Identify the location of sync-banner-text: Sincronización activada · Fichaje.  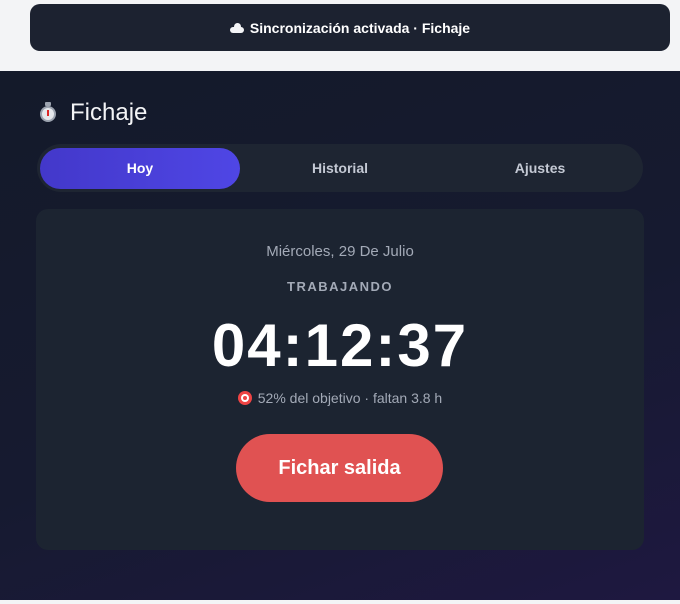
(360, 27).